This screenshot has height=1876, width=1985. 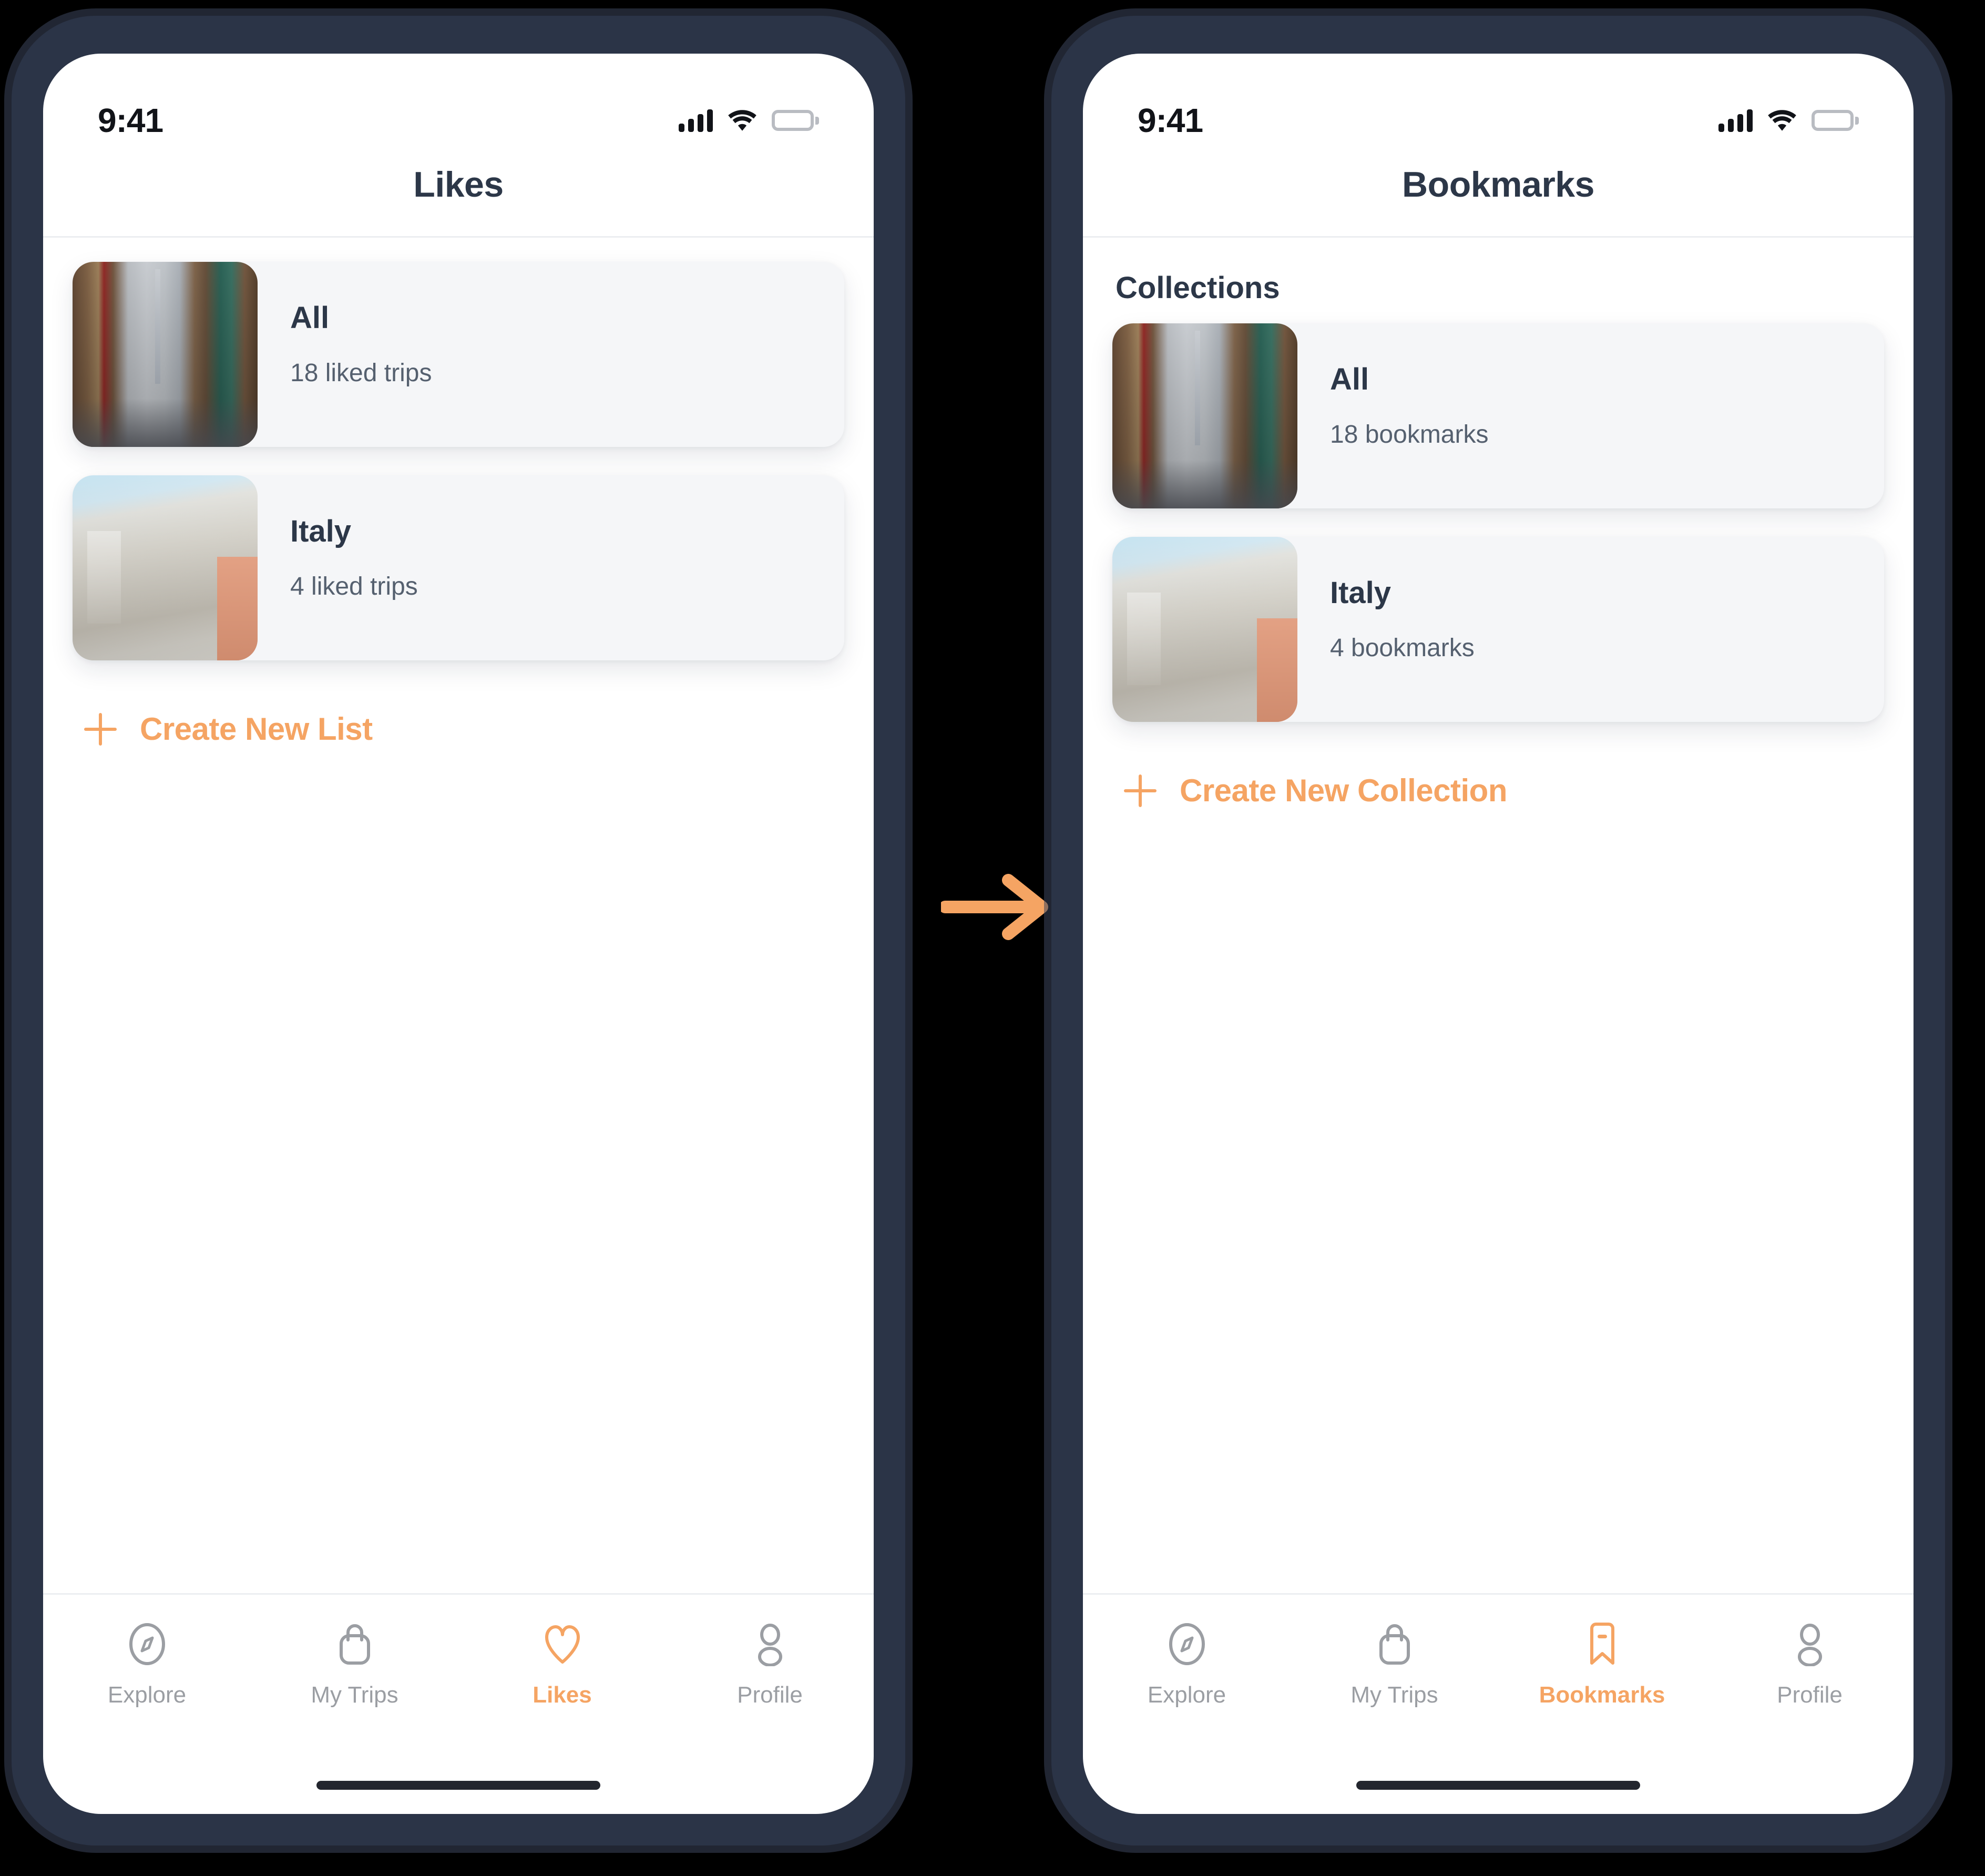 I want to click on list-item-subtitle: 18 bookmarks, so click(x=1409, y=435).